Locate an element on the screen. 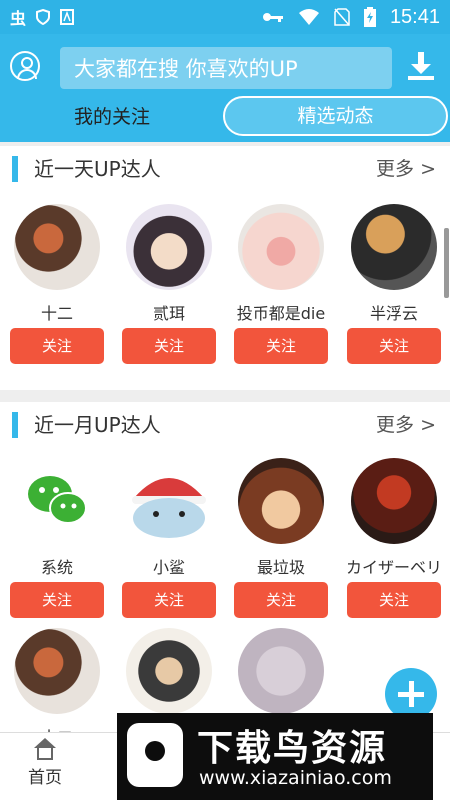 The height and width of the screenshot is (800, 450). watermark-banner: 下载鸟资源 www.xiazainiao.com is located at coordinates (275, 756).